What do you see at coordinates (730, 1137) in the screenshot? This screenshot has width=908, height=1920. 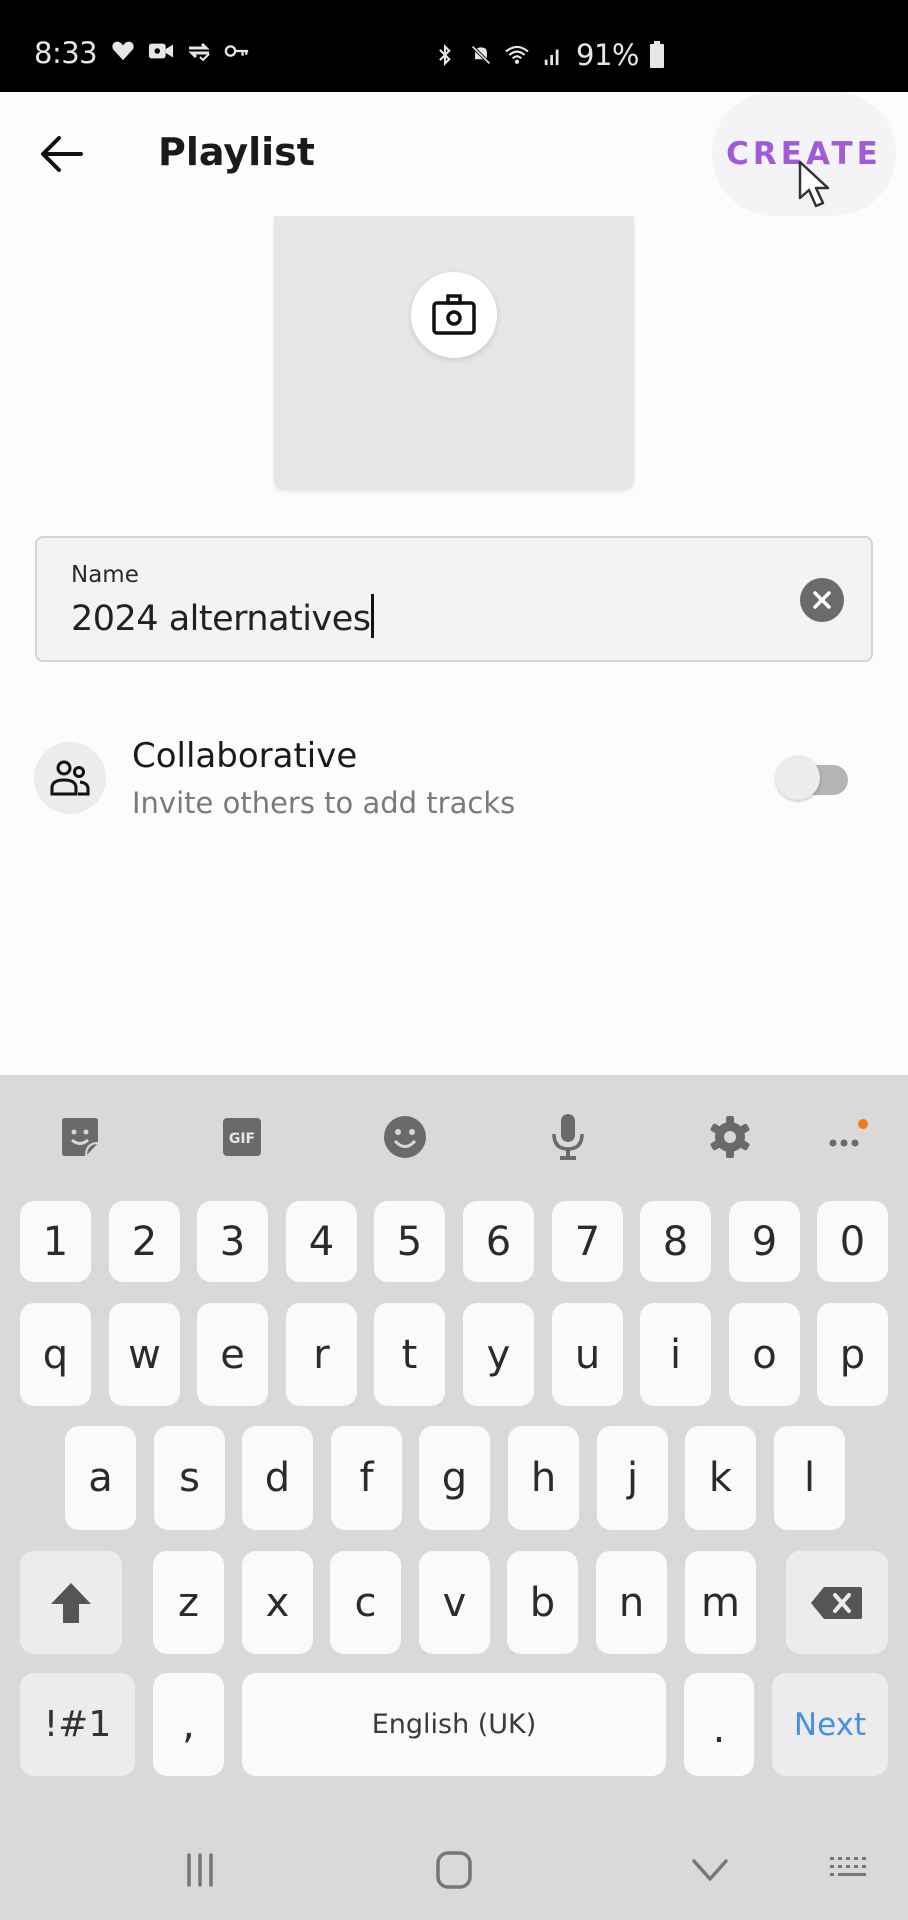 I see `keyboard-settings-button` at bounding box center [730, 1137].